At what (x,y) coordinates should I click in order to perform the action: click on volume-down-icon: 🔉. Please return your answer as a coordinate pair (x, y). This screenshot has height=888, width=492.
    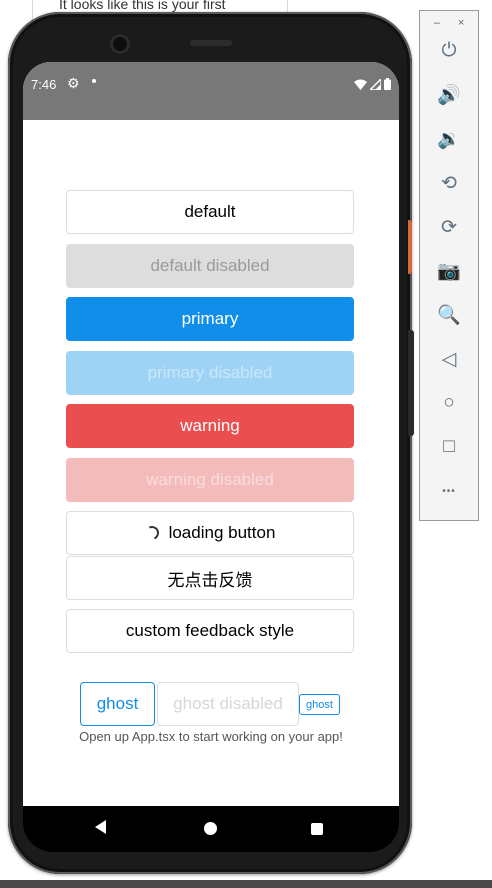
    Looking at the image, I should click on (449, 139).